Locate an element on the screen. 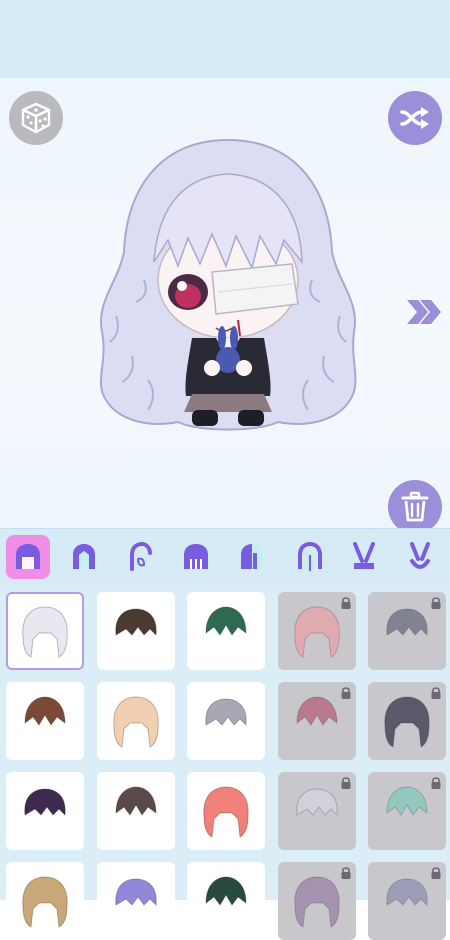  delete-button is located at coordinates (415, 507).